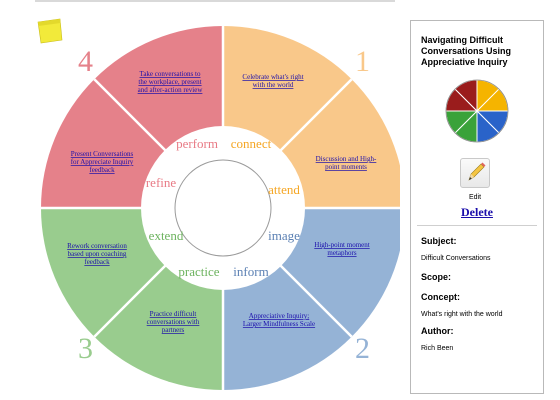 This screenshot has height=400, width=560. What do you see at coordinates (250, 271) in the screenshot?
I see `verb-inform: inform` at bounding box center [250, 271].